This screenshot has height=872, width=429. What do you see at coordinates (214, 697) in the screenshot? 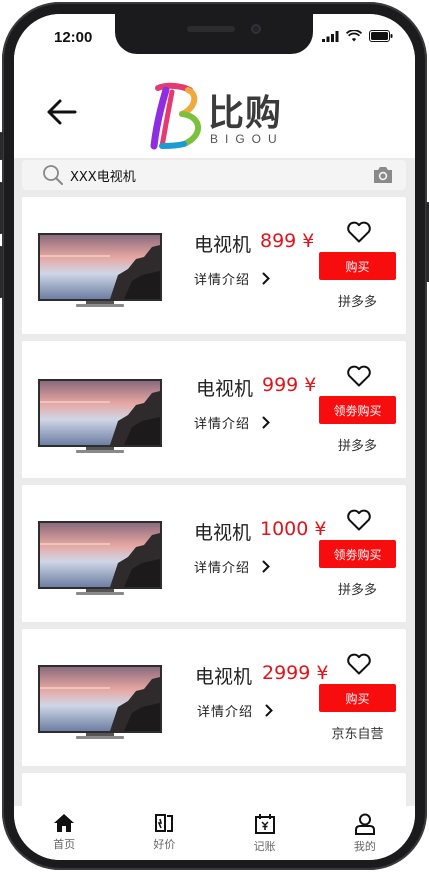
I see `product-card: 电视机 2999 ¥ 详情介绍 购买 京东自营` at bounding box center [214, 697].